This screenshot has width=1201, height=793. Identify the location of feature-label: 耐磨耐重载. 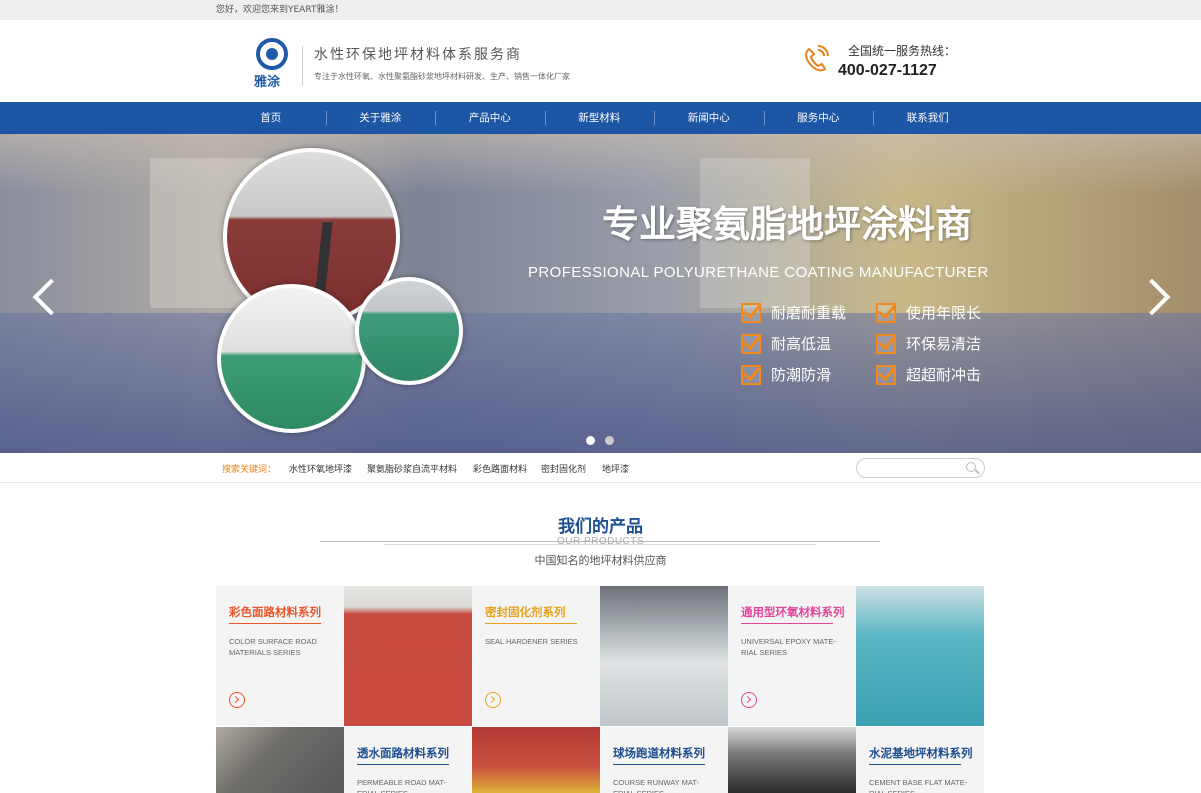
(809, 313).